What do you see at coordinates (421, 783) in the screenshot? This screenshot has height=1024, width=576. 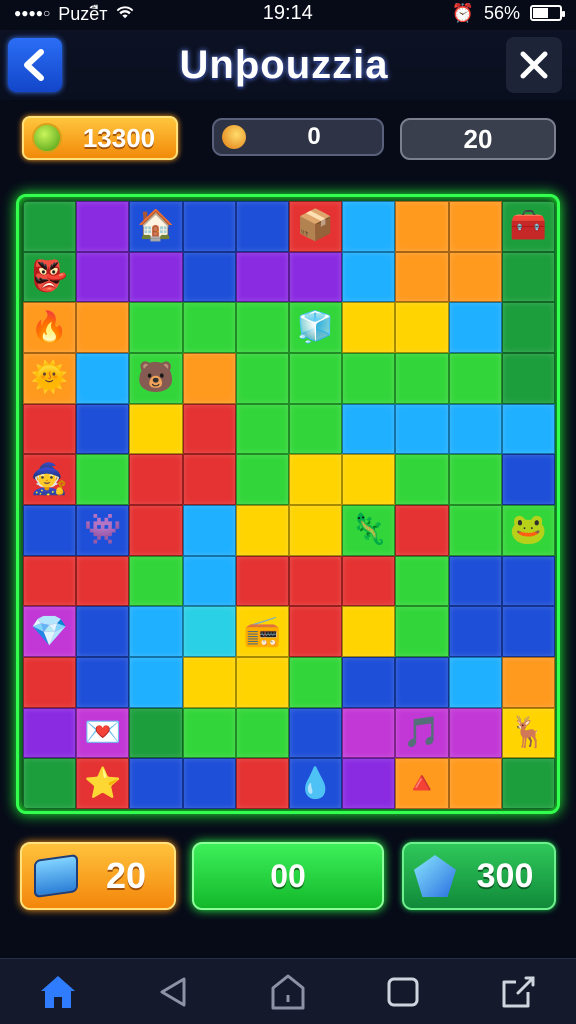 I see `triangle-flag-icon: 🔺` at bounding box center [421, 783].